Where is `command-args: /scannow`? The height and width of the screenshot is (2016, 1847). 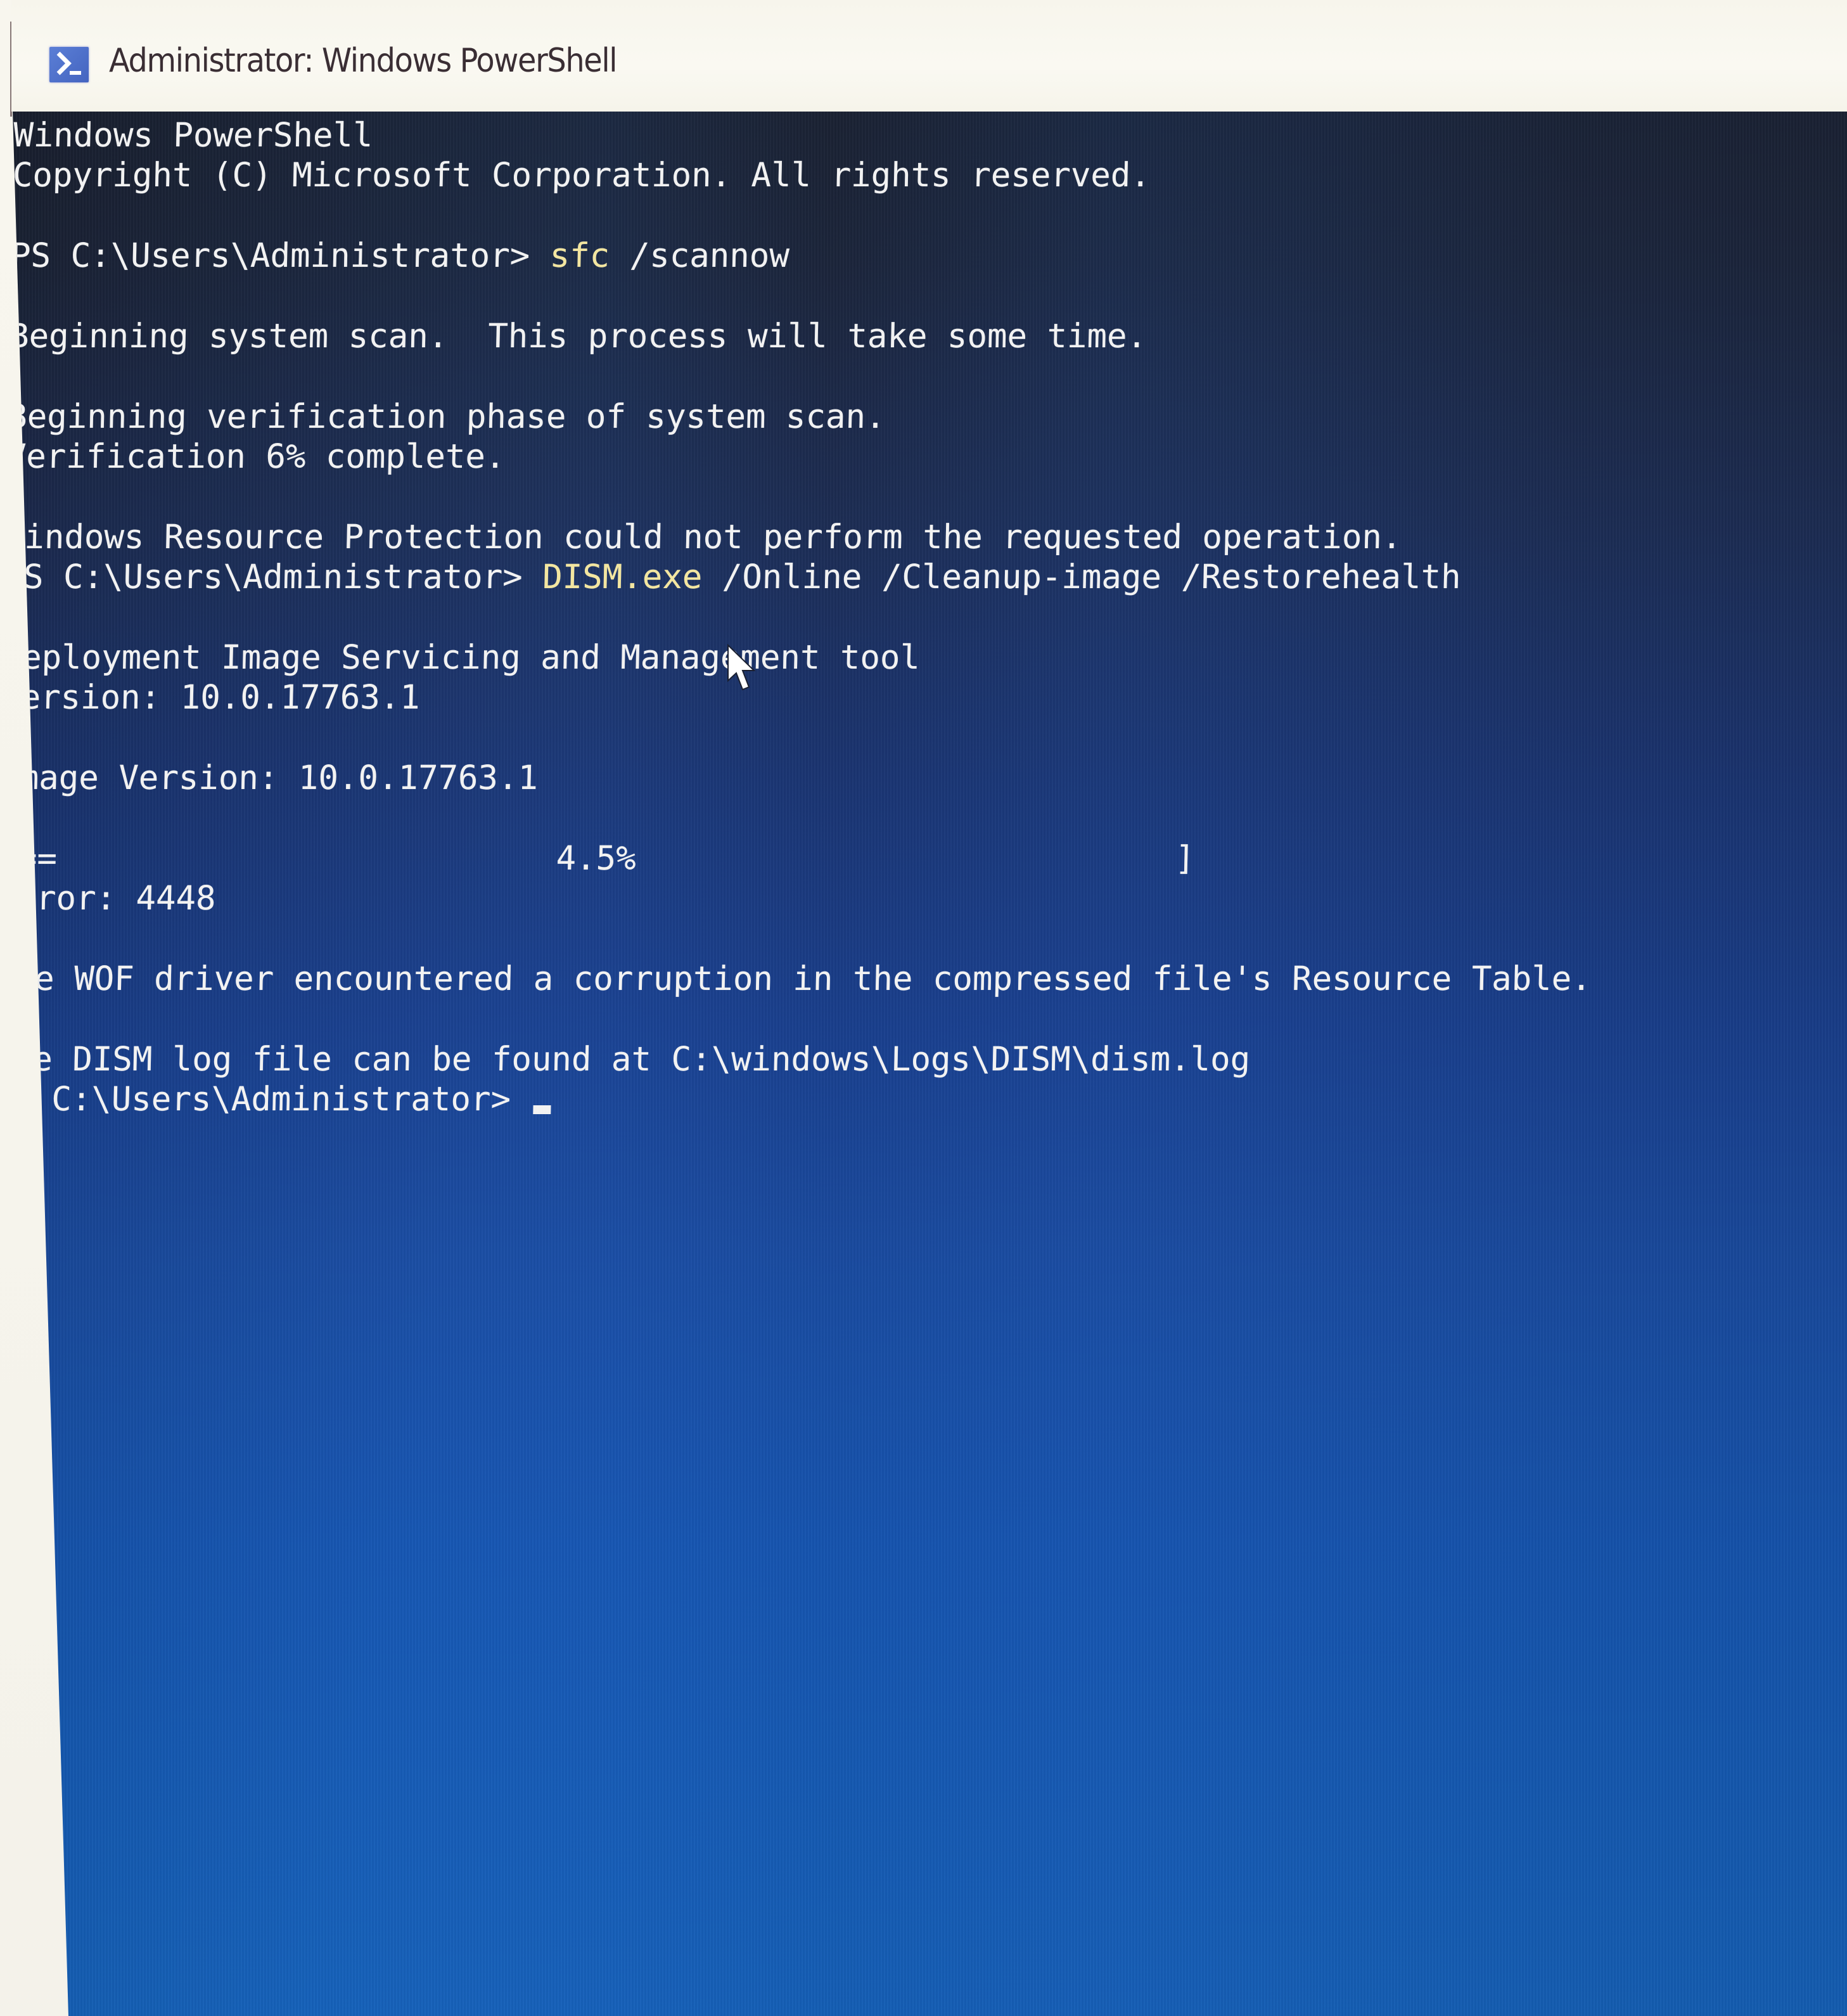 command-args: /scannow is located at coordinates (699, 256).